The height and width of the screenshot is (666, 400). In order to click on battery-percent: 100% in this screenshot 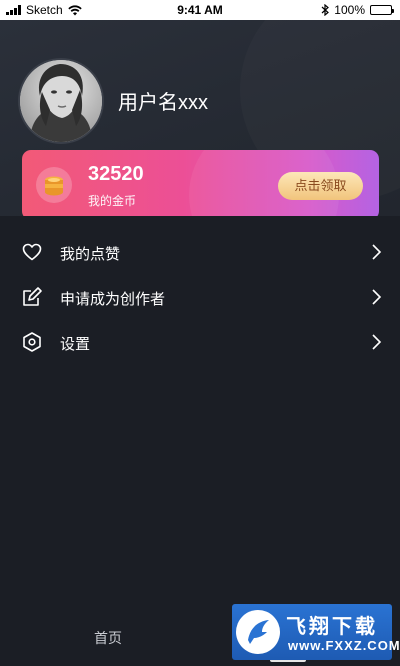, I will do `click(349, 10)`.